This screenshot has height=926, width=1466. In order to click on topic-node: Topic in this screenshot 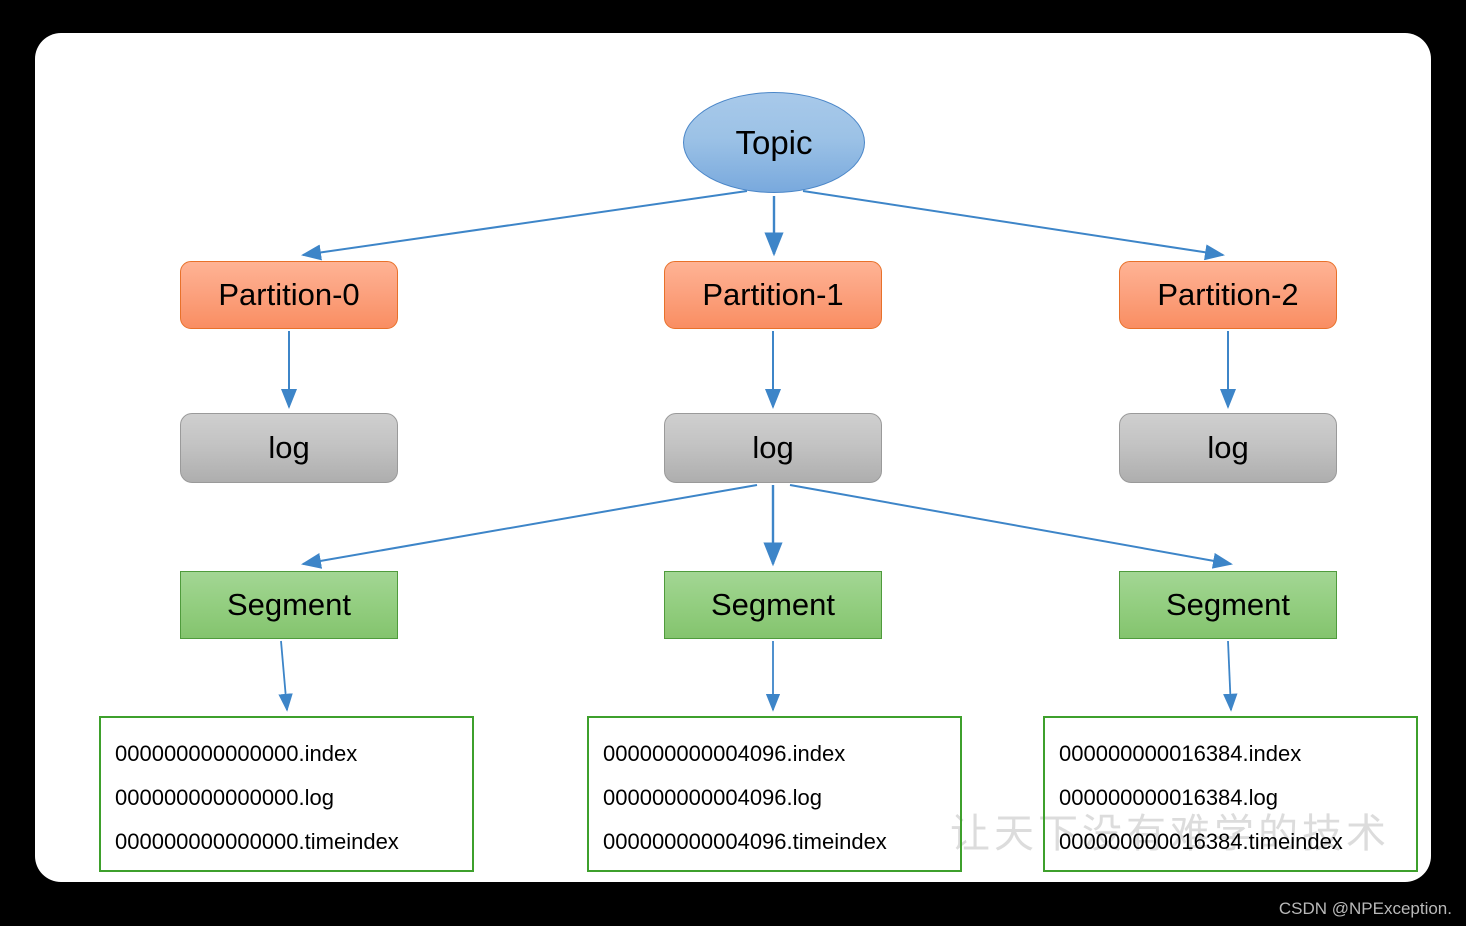, I will do `click(774, 142)`.